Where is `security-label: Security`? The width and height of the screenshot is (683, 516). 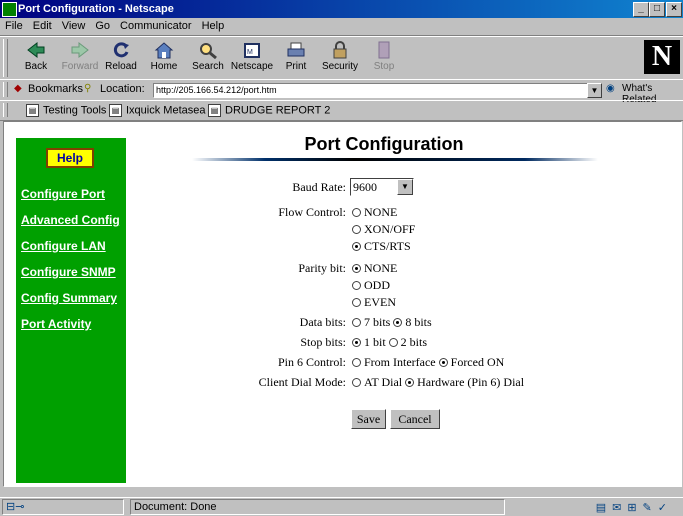 security-label: Security is located at coordinates (340, 66).